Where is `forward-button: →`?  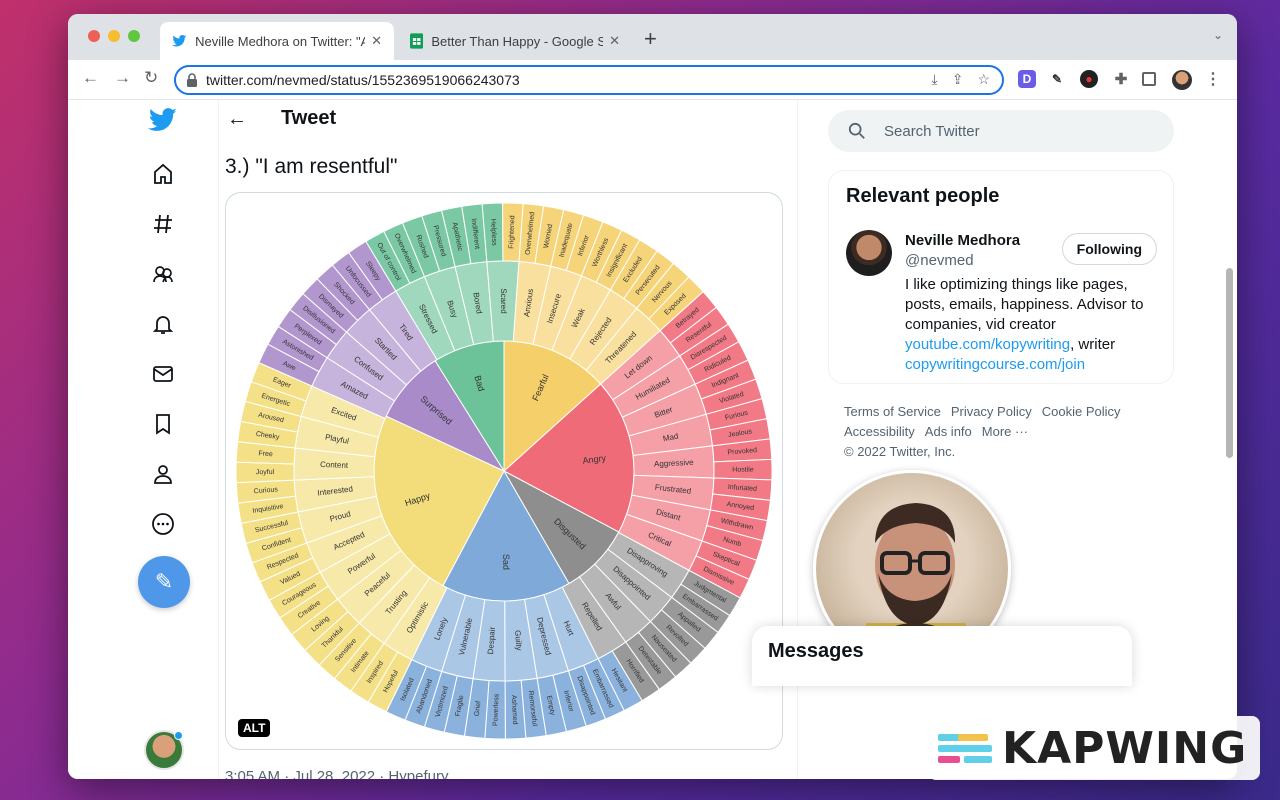
forward-button: → is located at coordinates (122, 78).